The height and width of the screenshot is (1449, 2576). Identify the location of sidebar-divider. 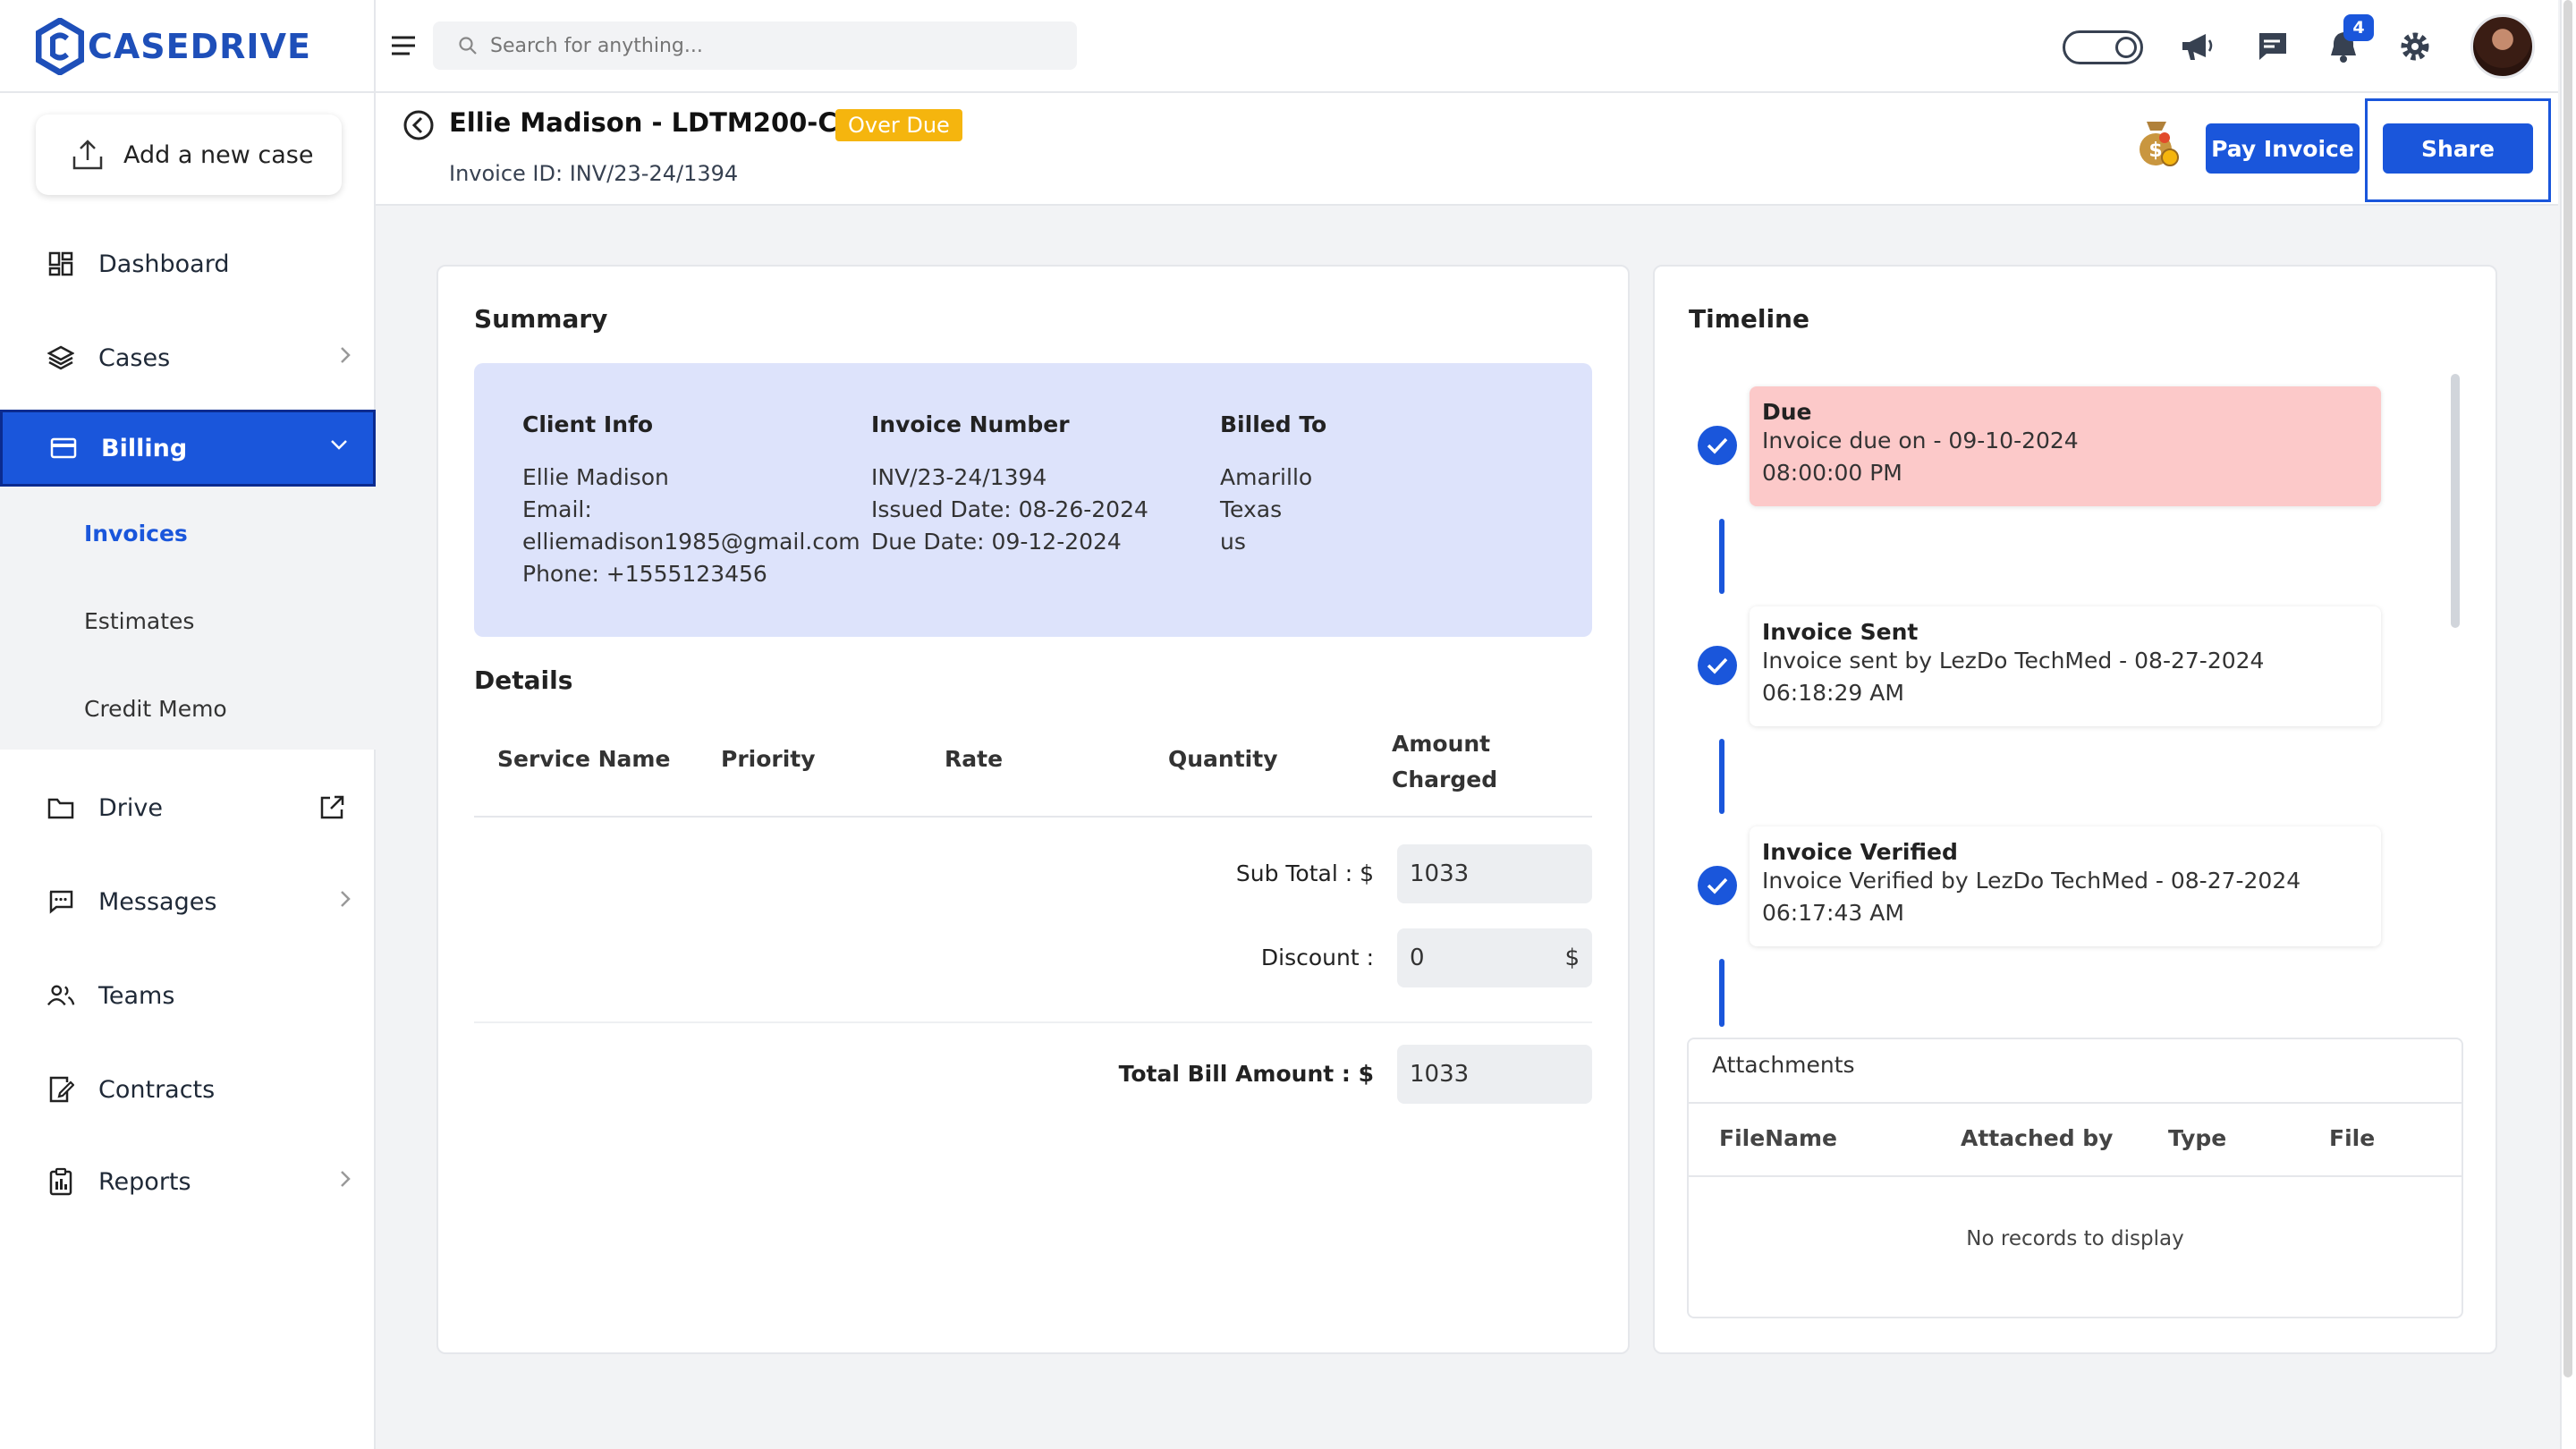
(188, 92).